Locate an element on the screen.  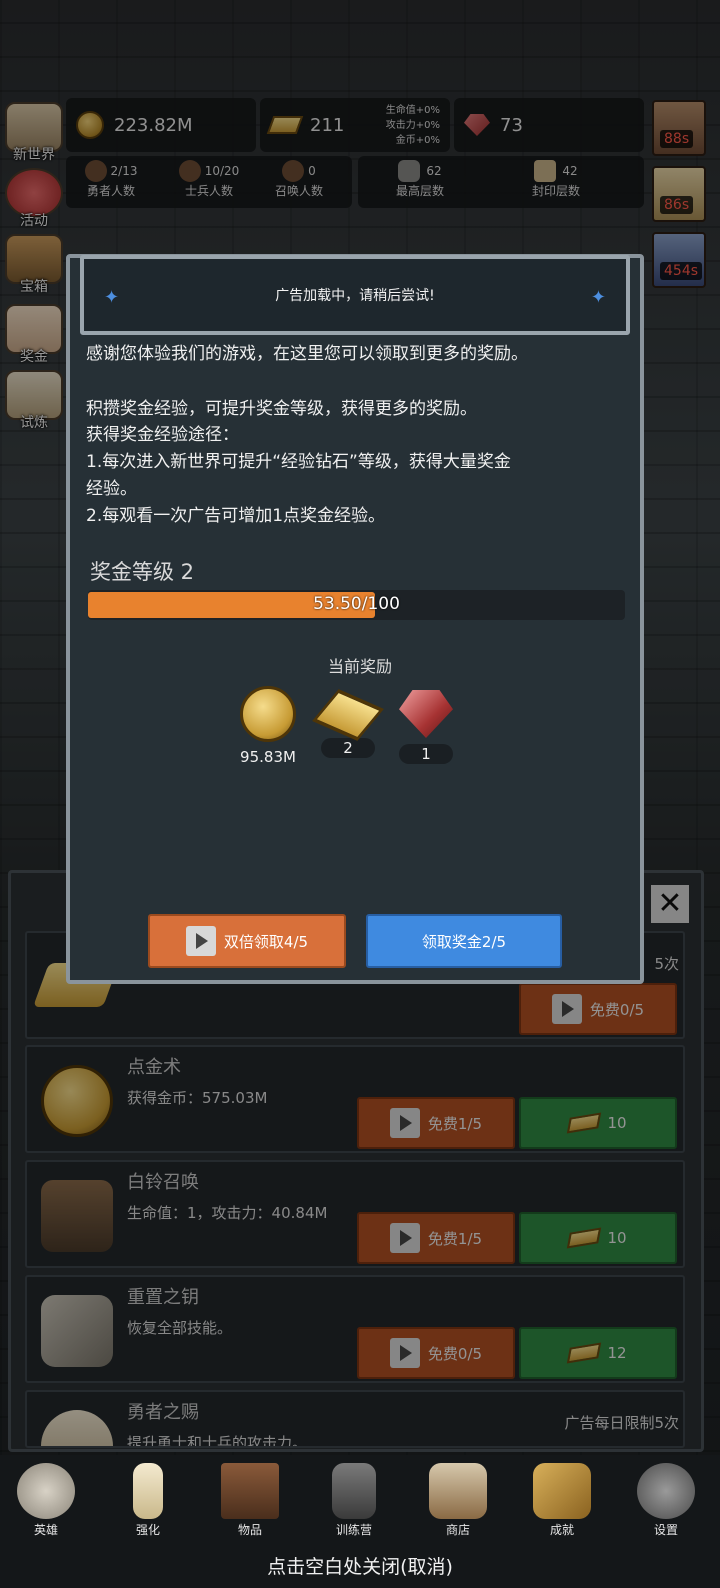
info-line-1: 积攒奖金经验，可提升奖金等级，获得更多的奖励。 is located at coordinates (281, 409).